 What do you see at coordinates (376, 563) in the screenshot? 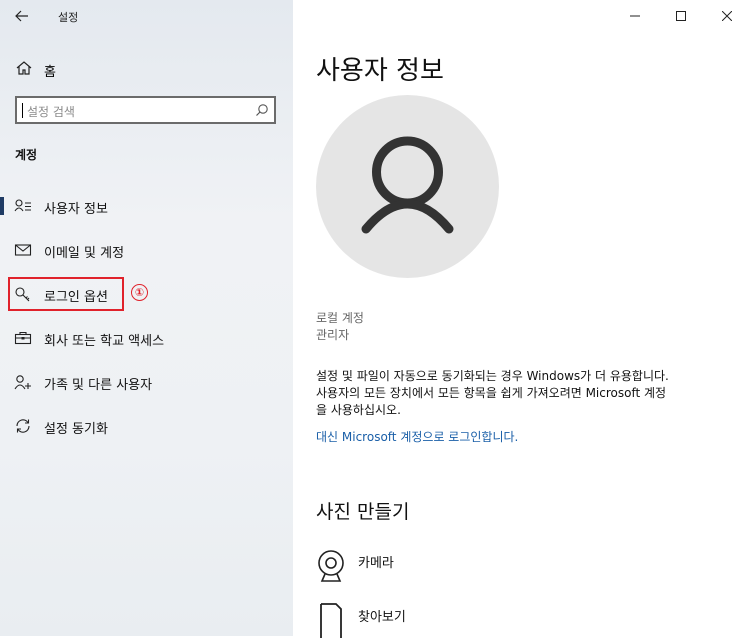
I see `camera-label: 카메라` at bounding box center [376, 563].